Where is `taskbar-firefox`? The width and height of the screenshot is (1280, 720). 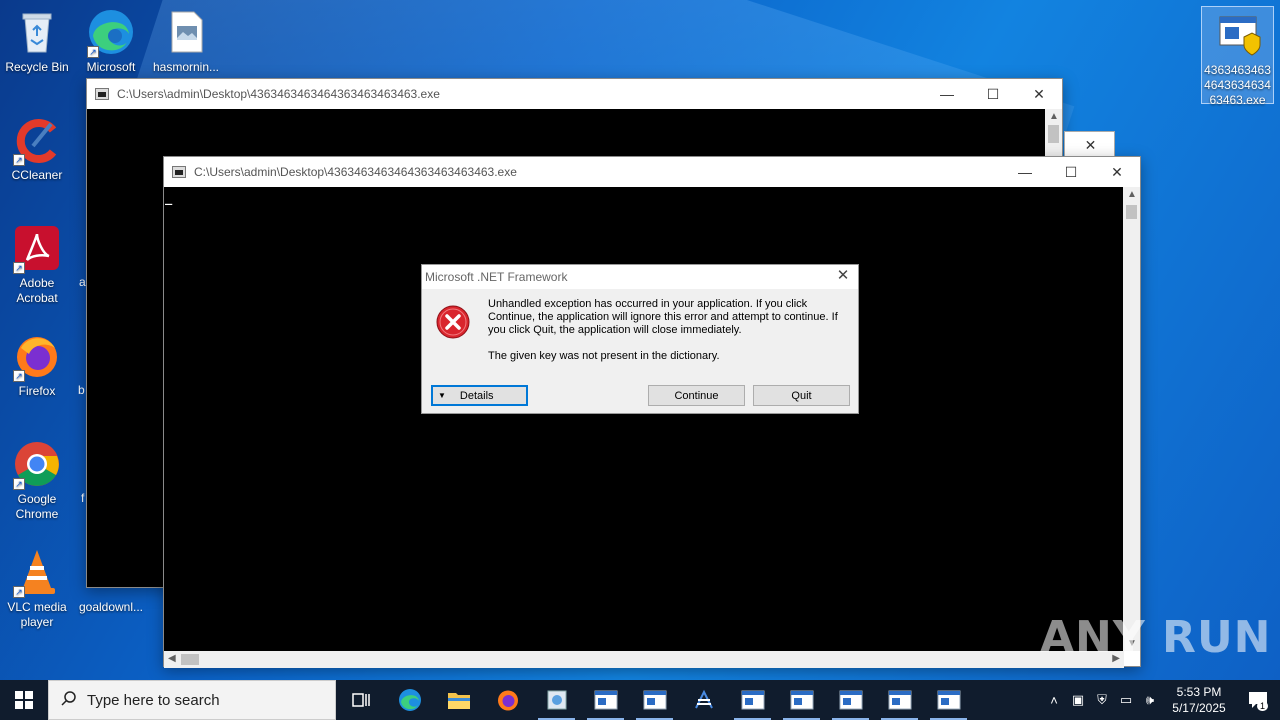 taskbar-firefox is located at coordinates (507, 700).